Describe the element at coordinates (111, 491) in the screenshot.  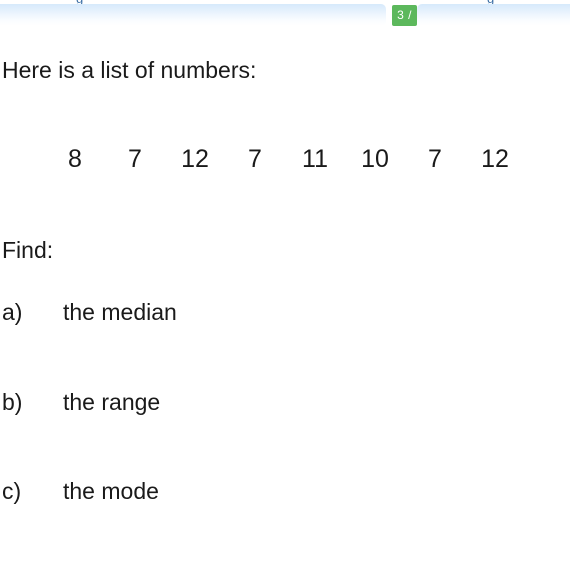
I see `question-text-c: the mode` at that location.